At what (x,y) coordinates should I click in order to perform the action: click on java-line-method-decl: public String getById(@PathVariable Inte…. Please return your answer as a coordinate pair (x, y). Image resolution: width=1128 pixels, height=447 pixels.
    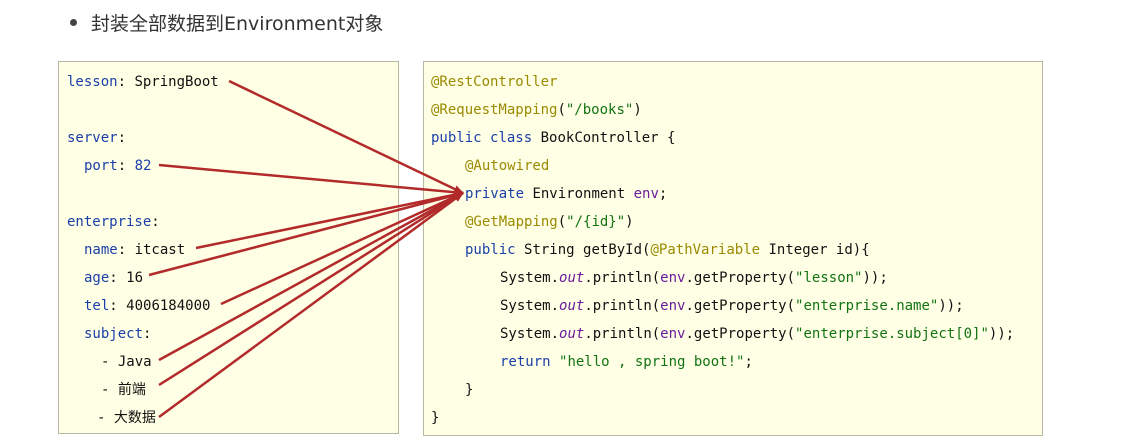
    Looking at the image, I should click on (667, 250).